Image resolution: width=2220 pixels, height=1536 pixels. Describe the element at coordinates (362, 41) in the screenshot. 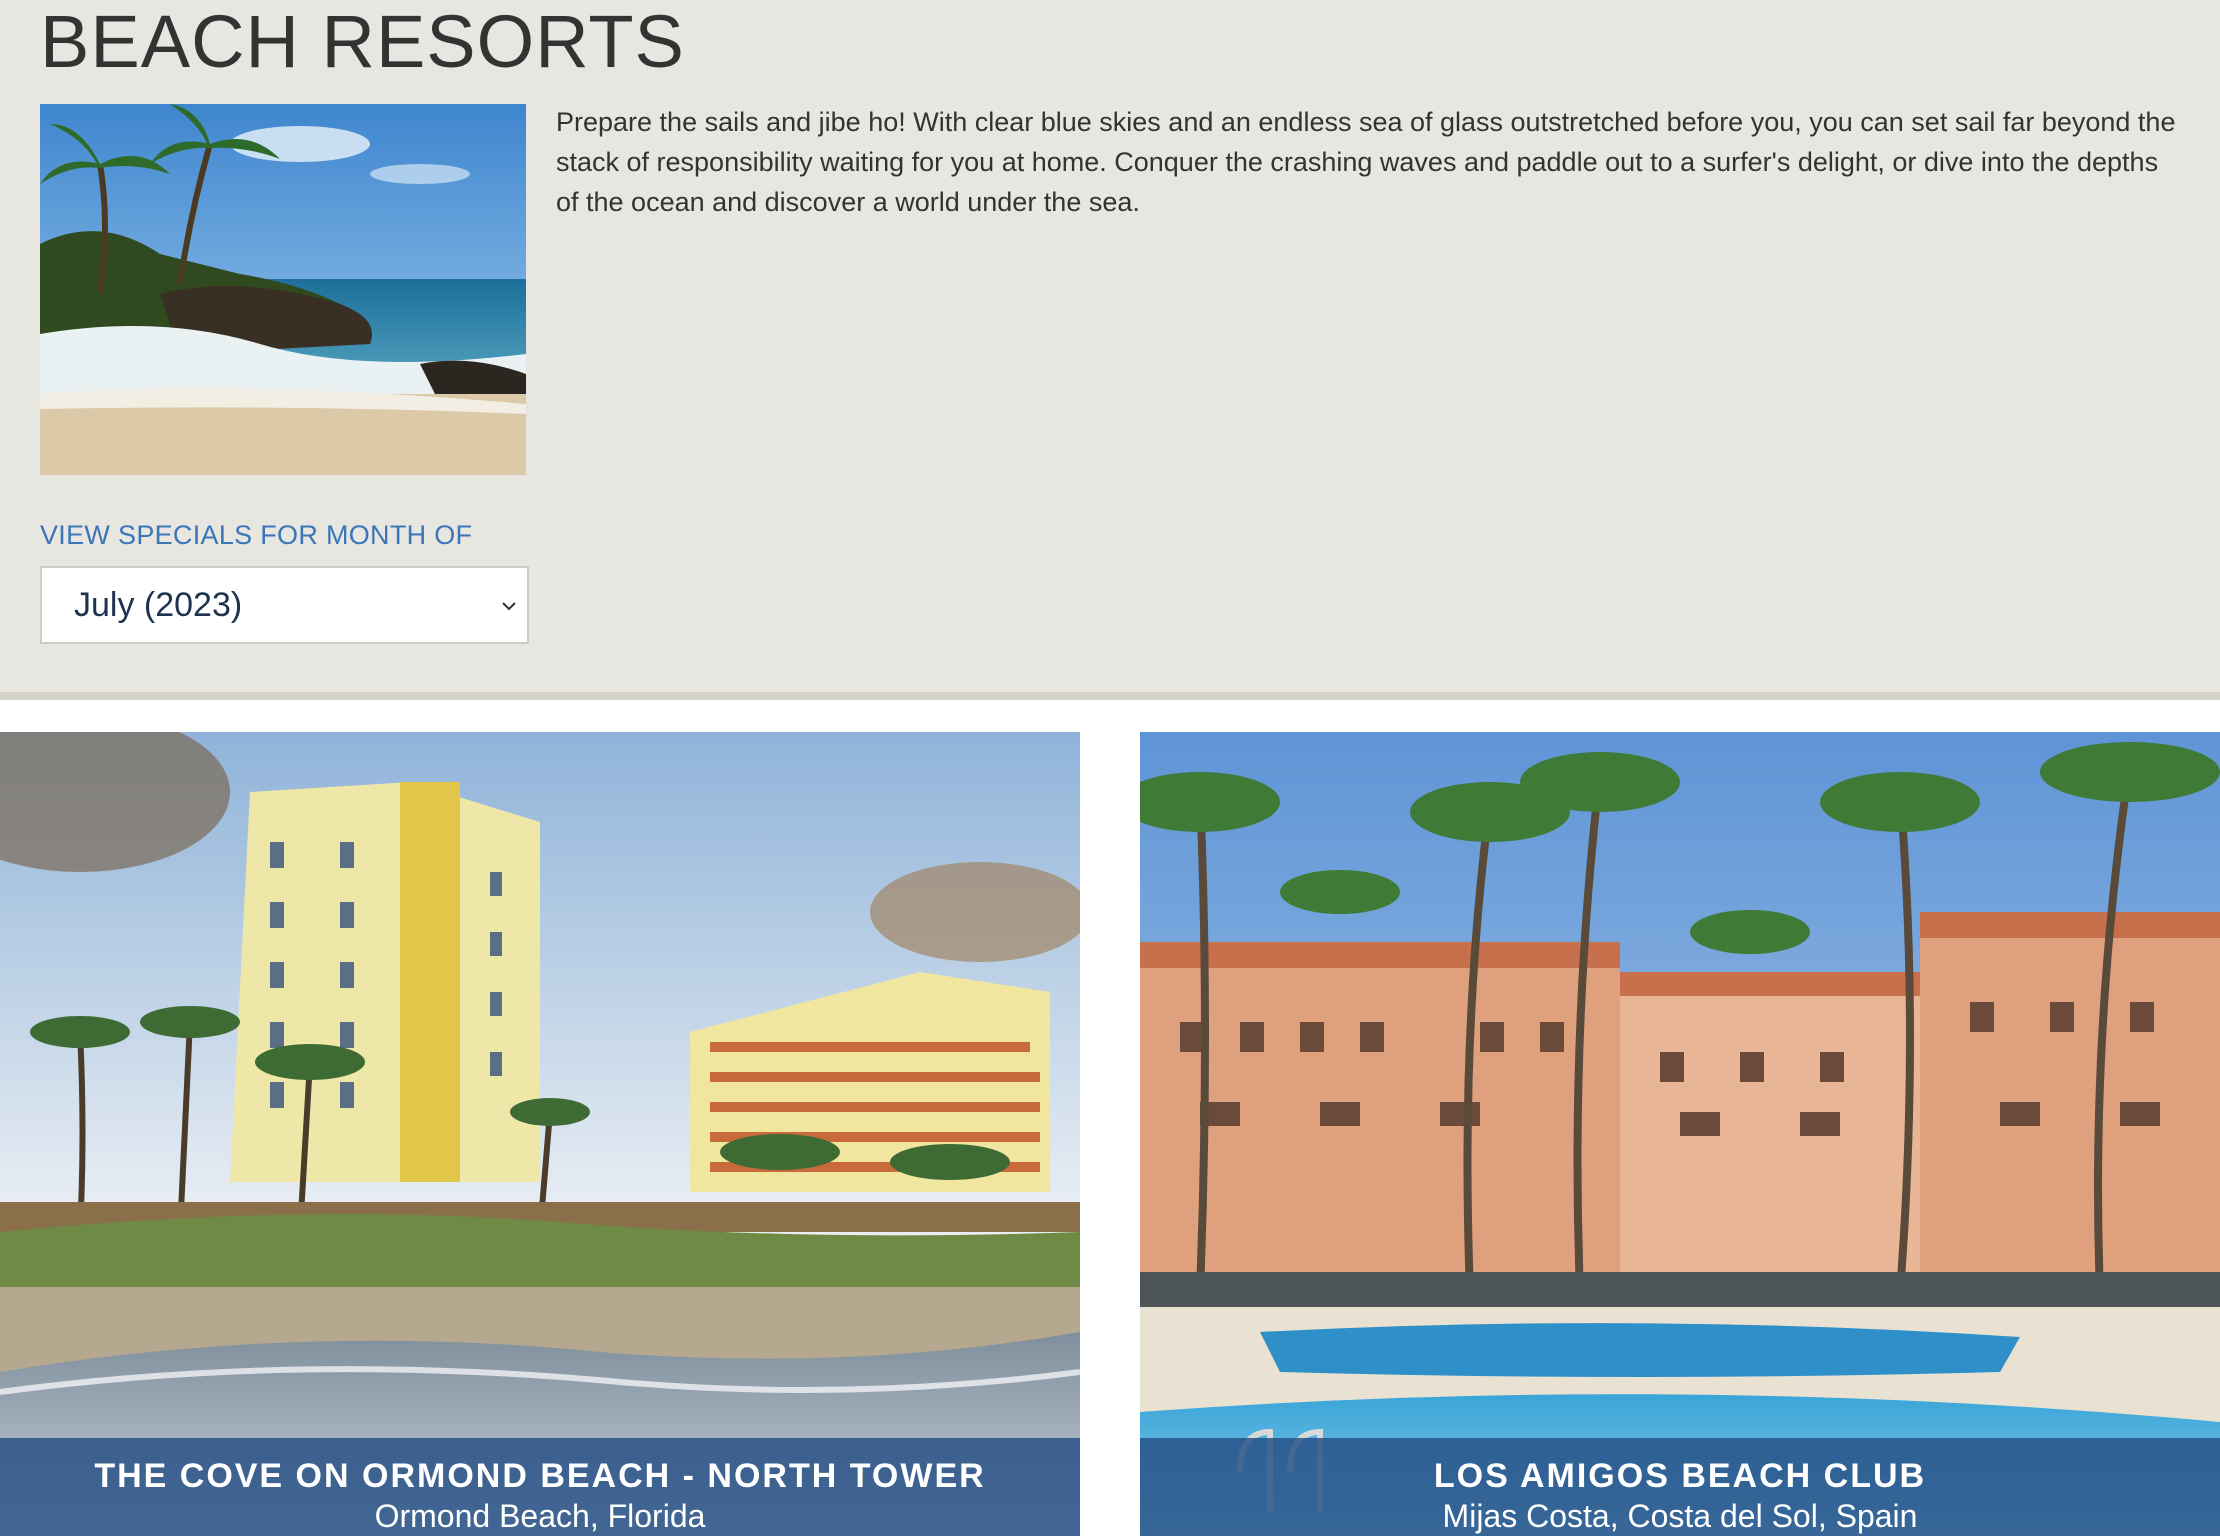

I see `page-title: BEACH RESORTS` at that location.